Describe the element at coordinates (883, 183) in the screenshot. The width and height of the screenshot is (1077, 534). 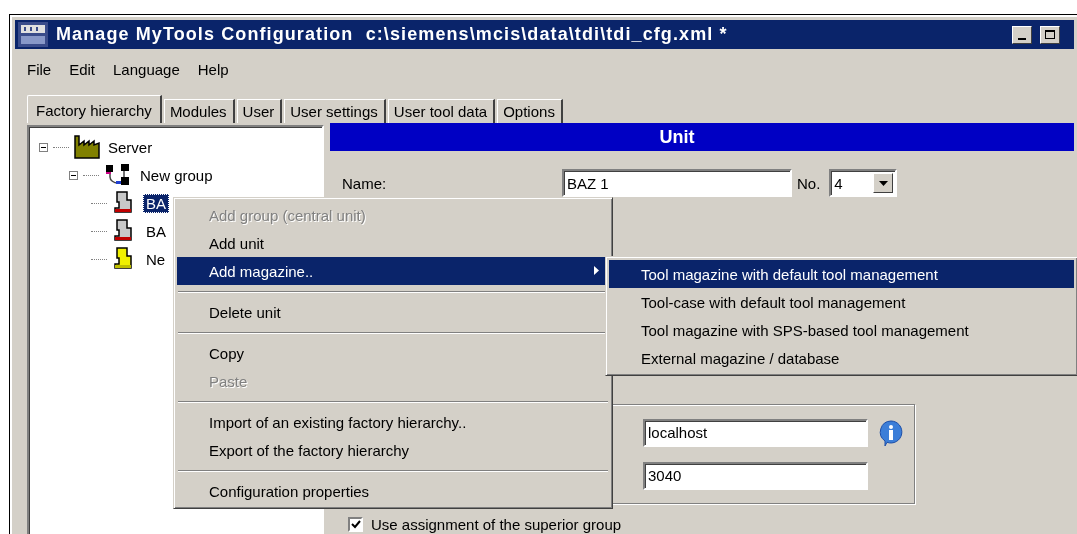
I see `dropdown-arrow-icon` at that location.